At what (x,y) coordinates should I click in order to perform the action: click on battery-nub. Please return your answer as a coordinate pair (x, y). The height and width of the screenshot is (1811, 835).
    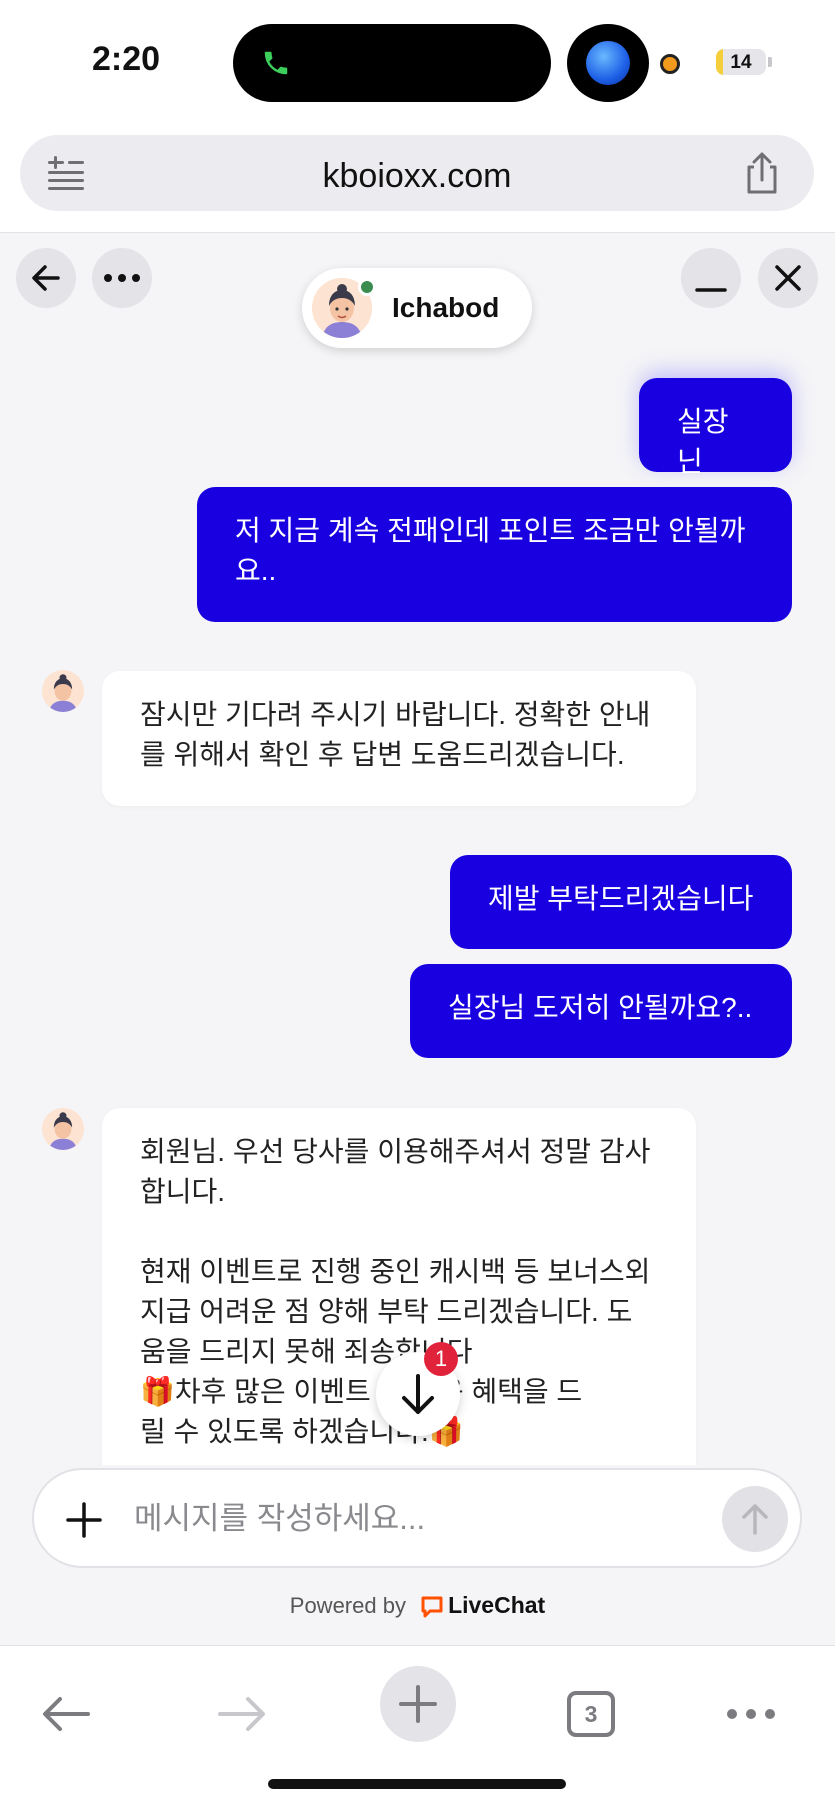
    Looking at the image, I should click on (770, 62).